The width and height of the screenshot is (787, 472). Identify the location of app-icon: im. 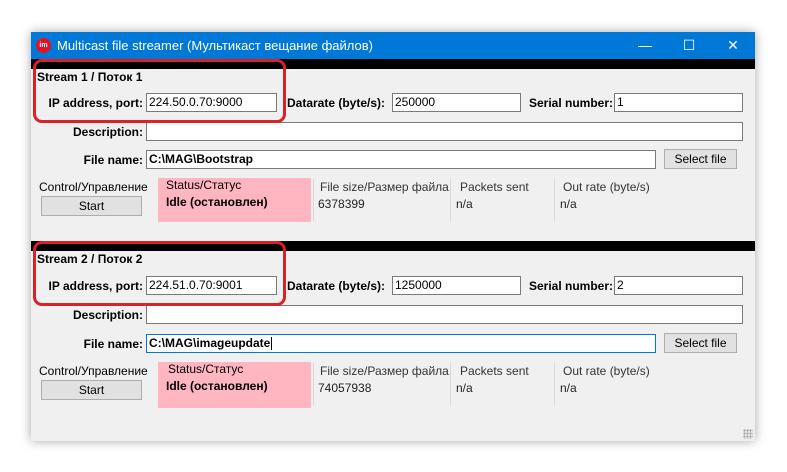
(43, 45).